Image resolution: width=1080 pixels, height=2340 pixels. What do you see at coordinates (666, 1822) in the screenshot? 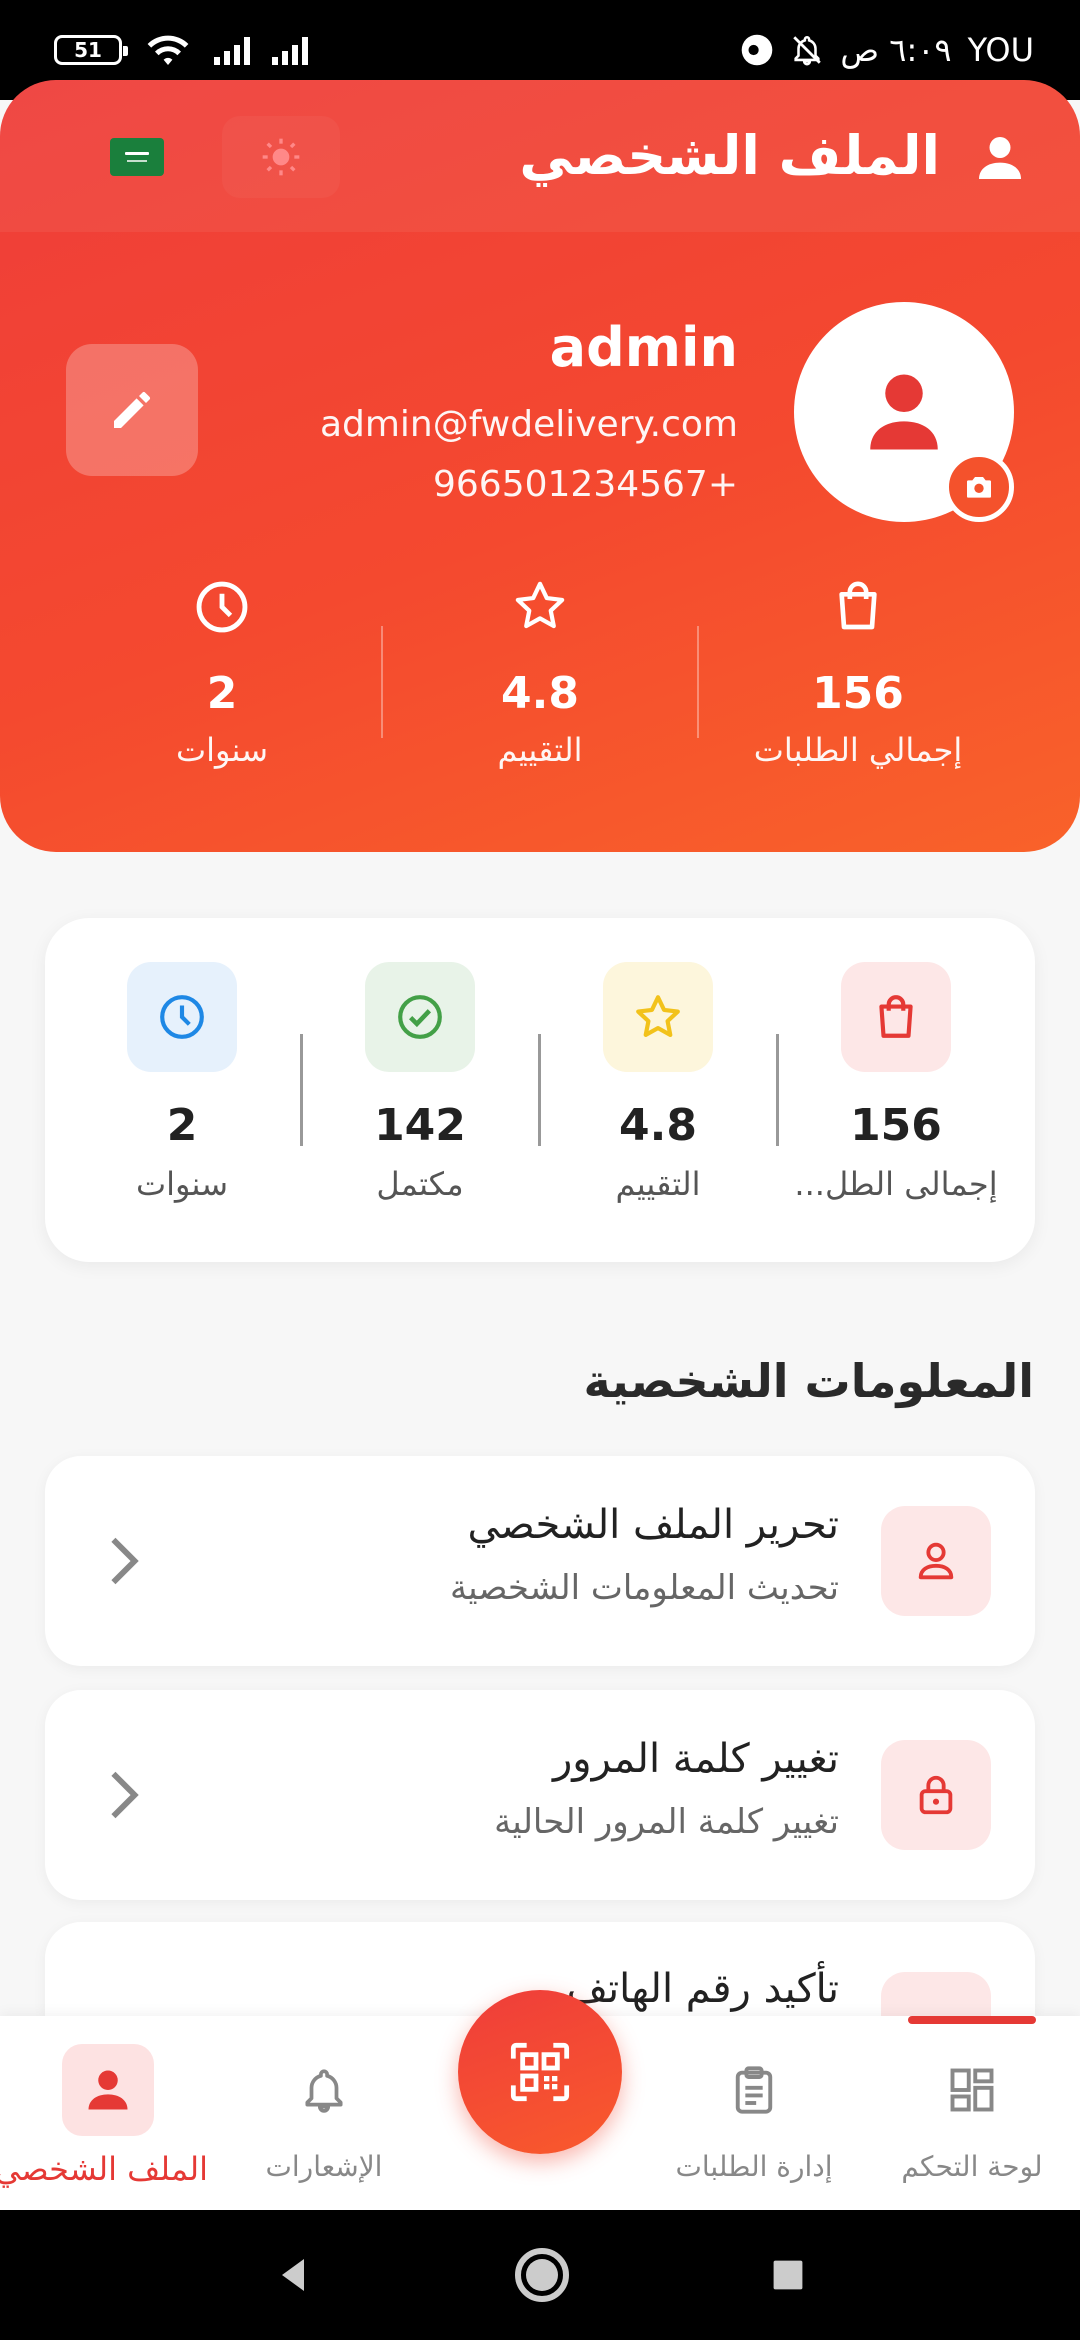
I see `menu-subtitle: تغيير كلمة المرور الحالية` at bounding box center [666, 1822].